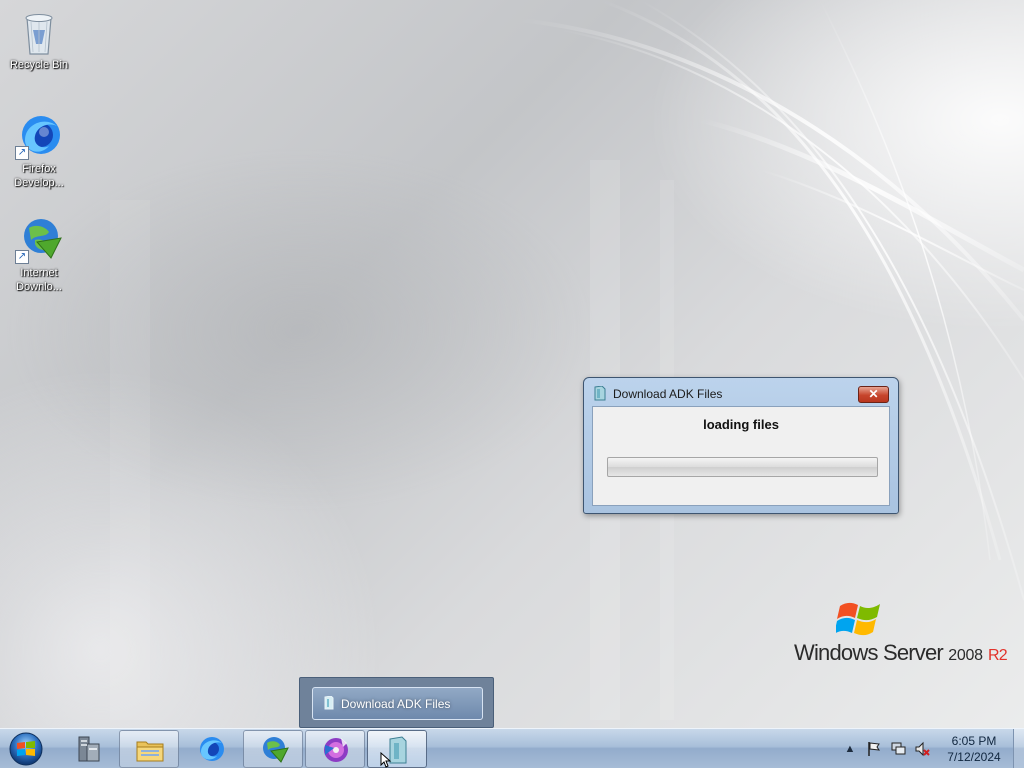 The image size is (1024, 768). Describe the element at coordinates (974, 749) in the screenshot. I see `system-clock: 6:05 PM 7/12/2024` at that location.